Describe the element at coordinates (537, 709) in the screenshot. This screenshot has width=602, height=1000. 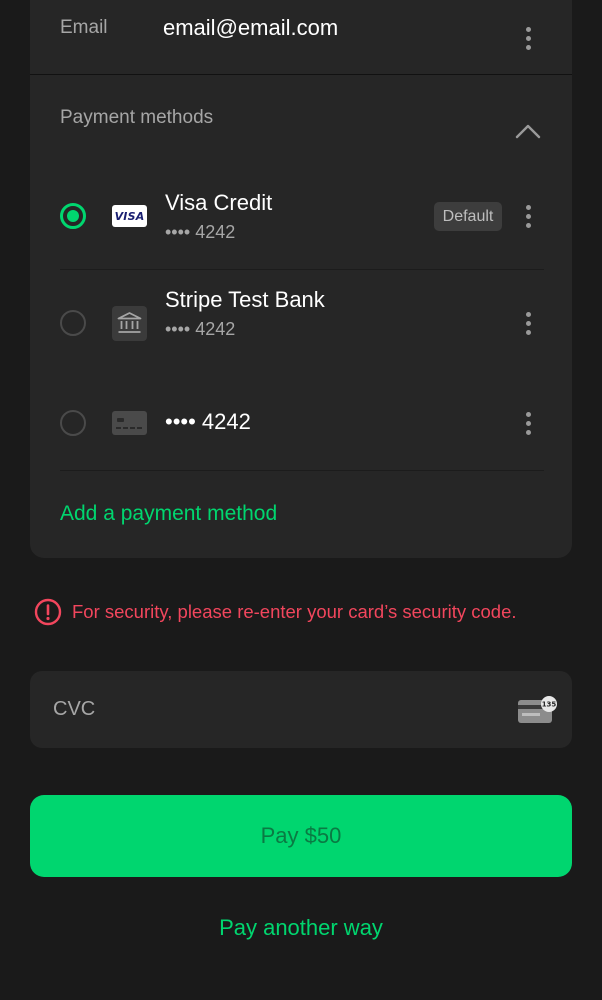
I see `cvc-card-icon: 135` at that location.